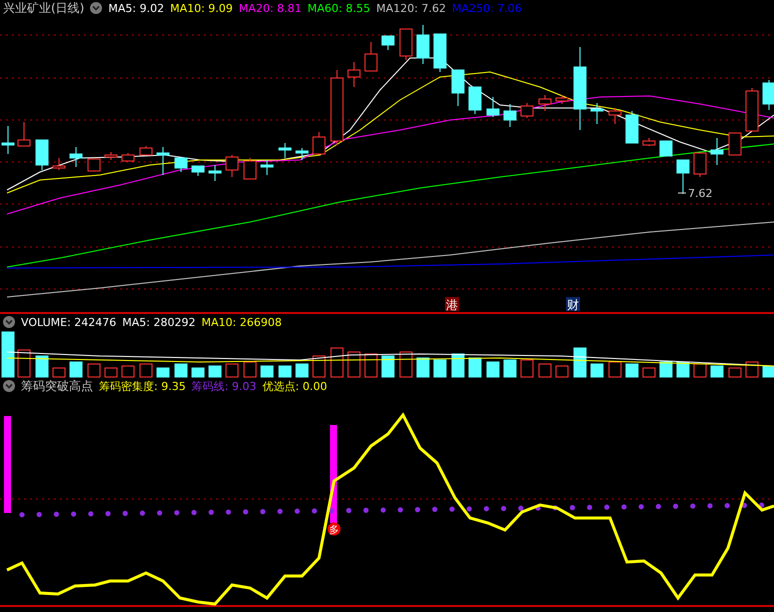  I want to click on indicator-value: 筹码密集度: 9.35, so click(142, 386).